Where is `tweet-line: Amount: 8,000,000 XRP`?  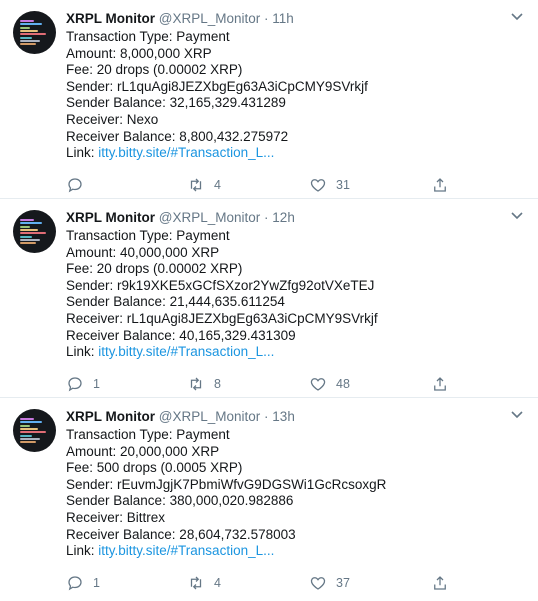 tweet-line: Amount: 8,000,000 XRP is located at coordinates (139, 53).